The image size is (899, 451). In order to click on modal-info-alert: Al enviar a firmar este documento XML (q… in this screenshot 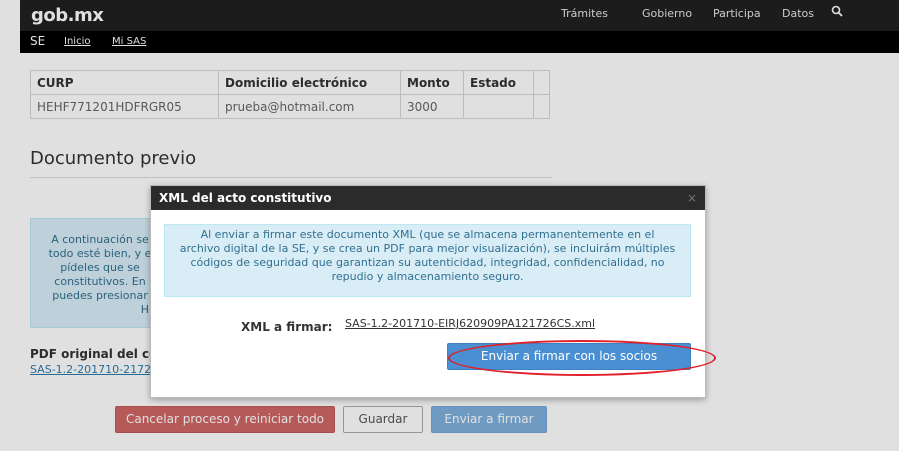, I will do `click(427, 260)`.